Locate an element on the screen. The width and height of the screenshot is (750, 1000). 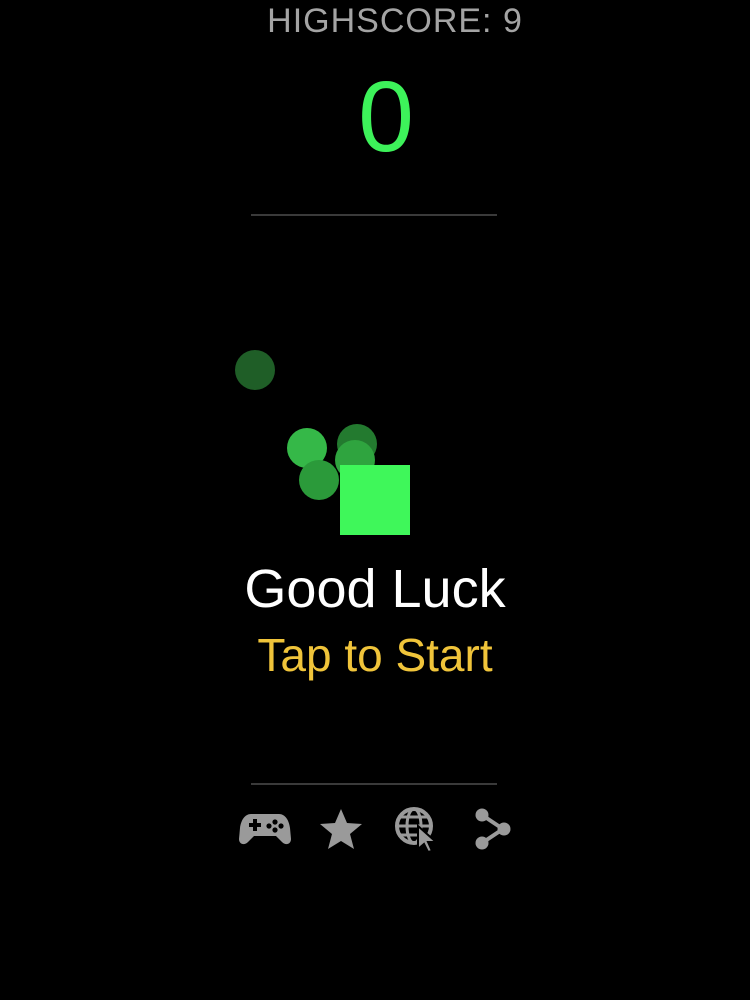
globe-cursor-icon is located at coordinates (417, 829).